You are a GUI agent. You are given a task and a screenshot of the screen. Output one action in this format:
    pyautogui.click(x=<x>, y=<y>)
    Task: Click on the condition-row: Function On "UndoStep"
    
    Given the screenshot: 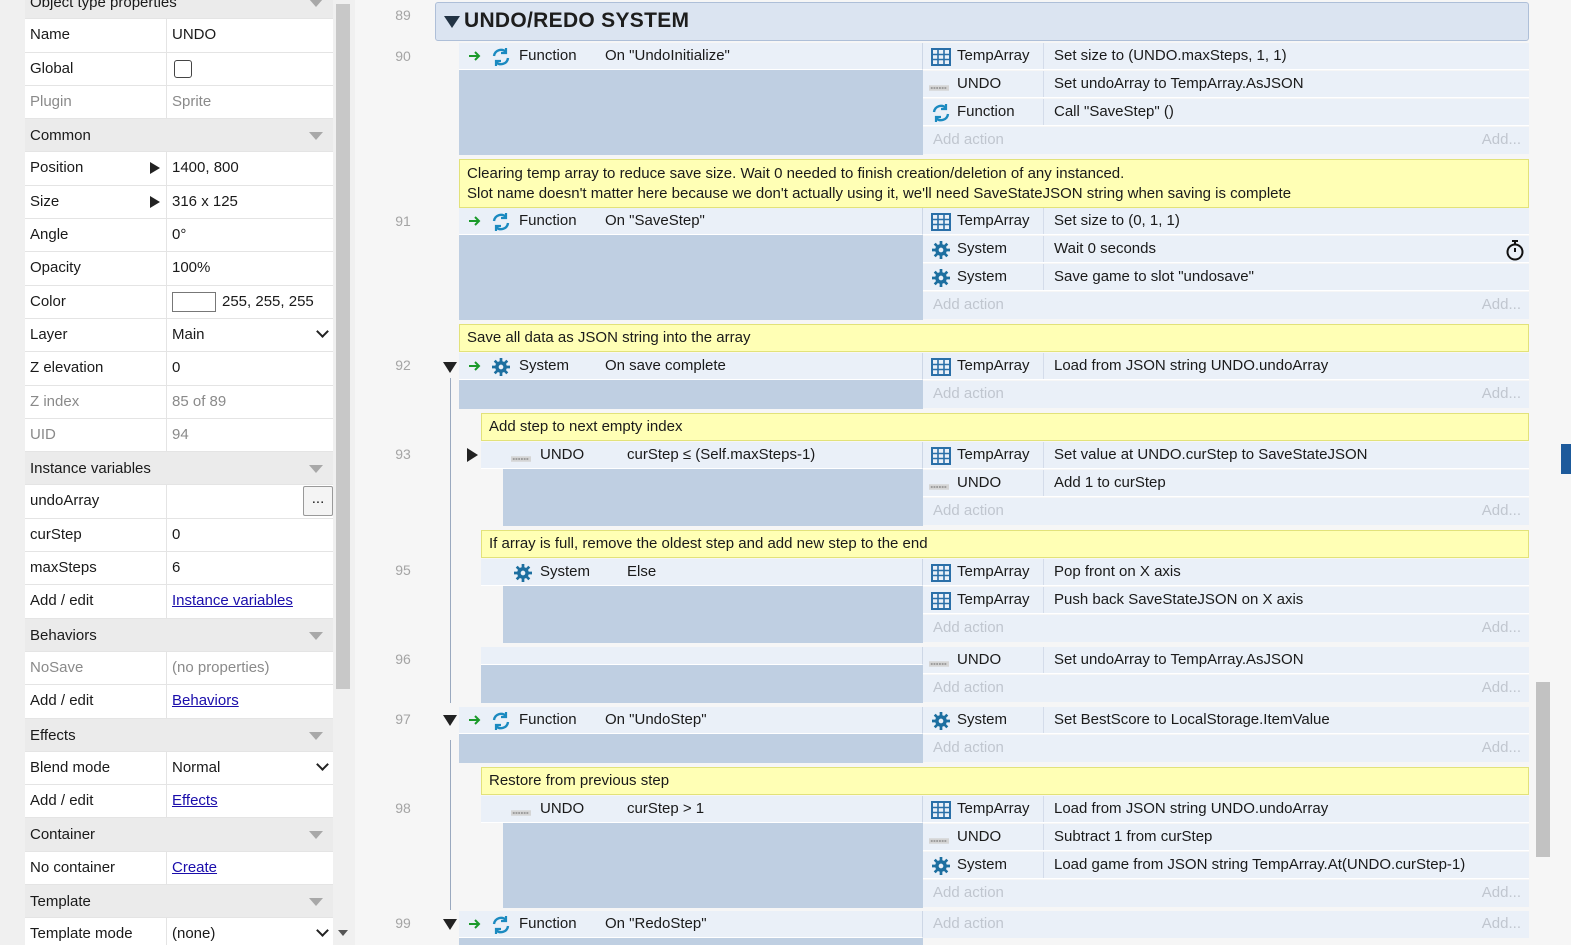 What is the action you would take?
    pyautogui.click(x=691, y=720)
    